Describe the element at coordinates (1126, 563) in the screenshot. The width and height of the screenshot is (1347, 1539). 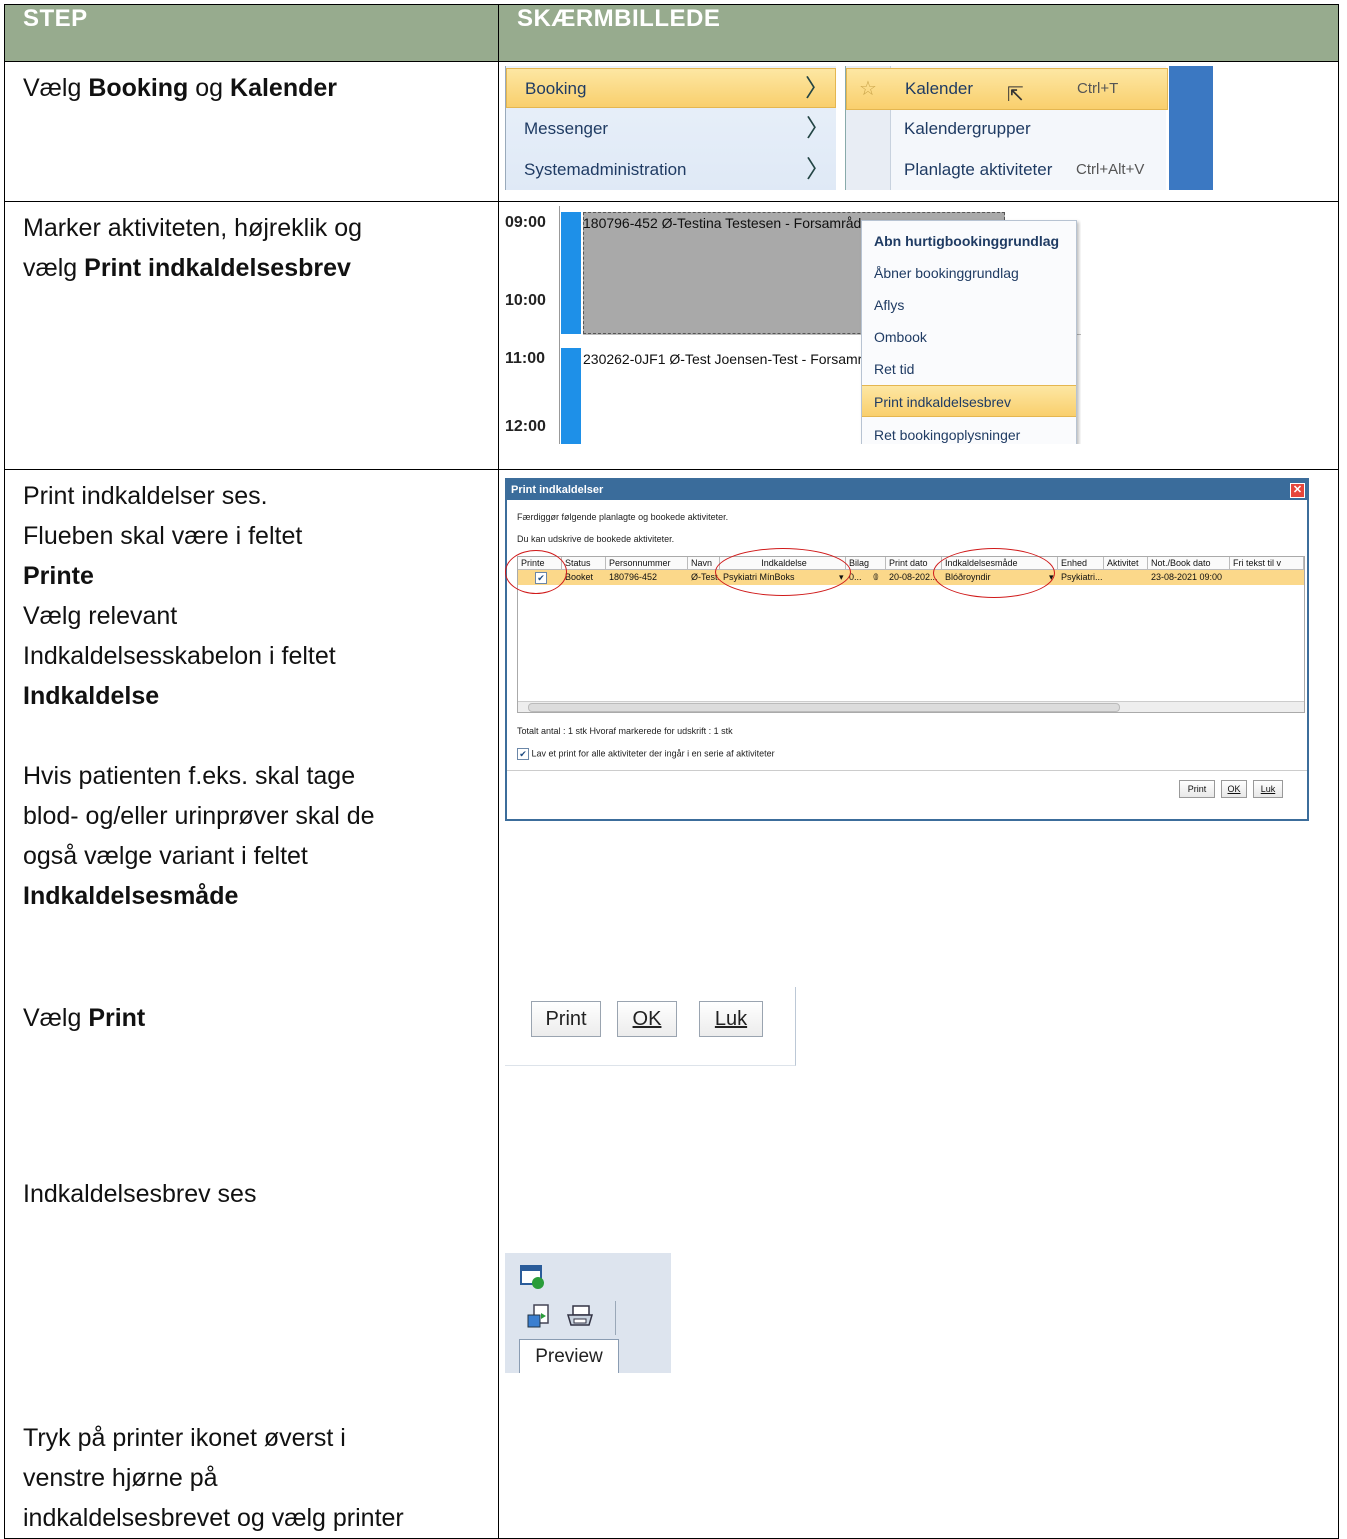
I see `col-header: Aktivitet` at that location.